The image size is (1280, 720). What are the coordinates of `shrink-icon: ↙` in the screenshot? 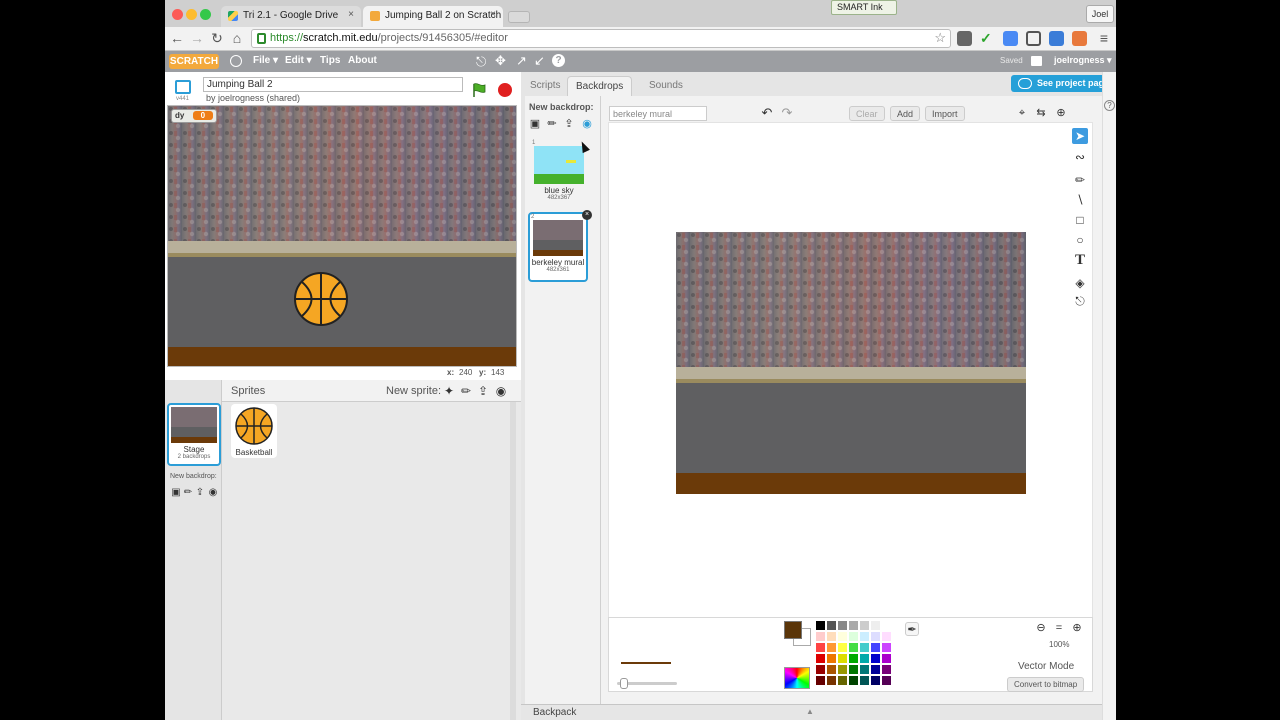 It's located at (539, 61).